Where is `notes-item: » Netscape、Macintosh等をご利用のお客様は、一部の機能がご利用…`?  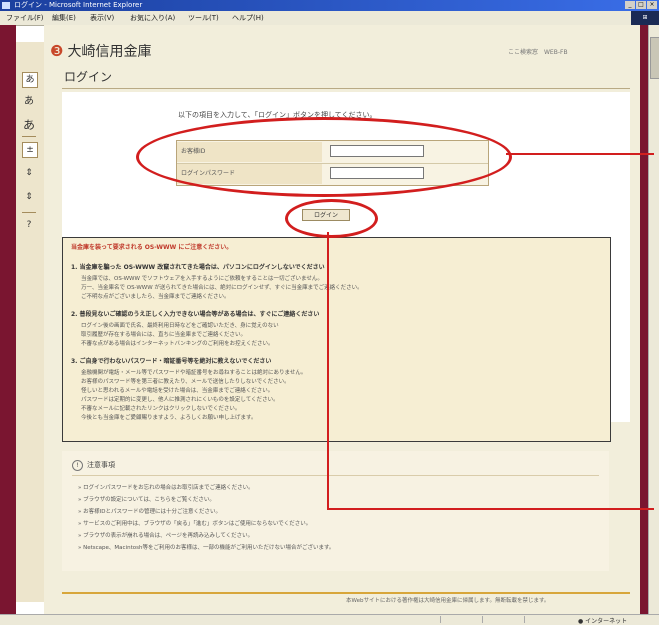
notes-item: » Netscape、Macintosh等をご利用のお客様は、一部の機能がご利用… is located at coordinates (206, 548).